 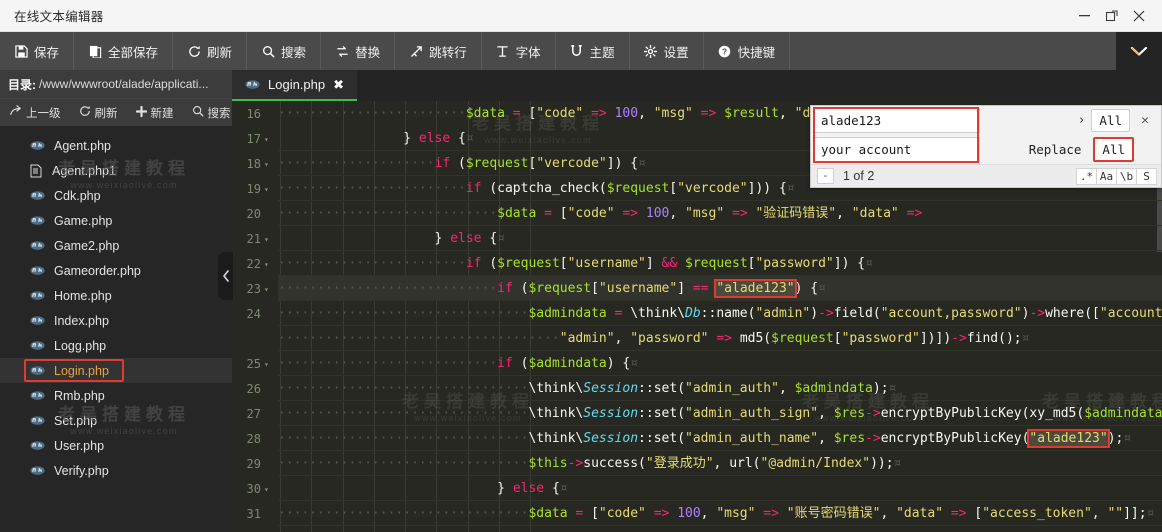 I want to click on main-toolbar: 保存 全部保存 刷新 搜索 替换 跳转行 字体 主题 设置 ? 快捷键, so click(x=581, y=51).